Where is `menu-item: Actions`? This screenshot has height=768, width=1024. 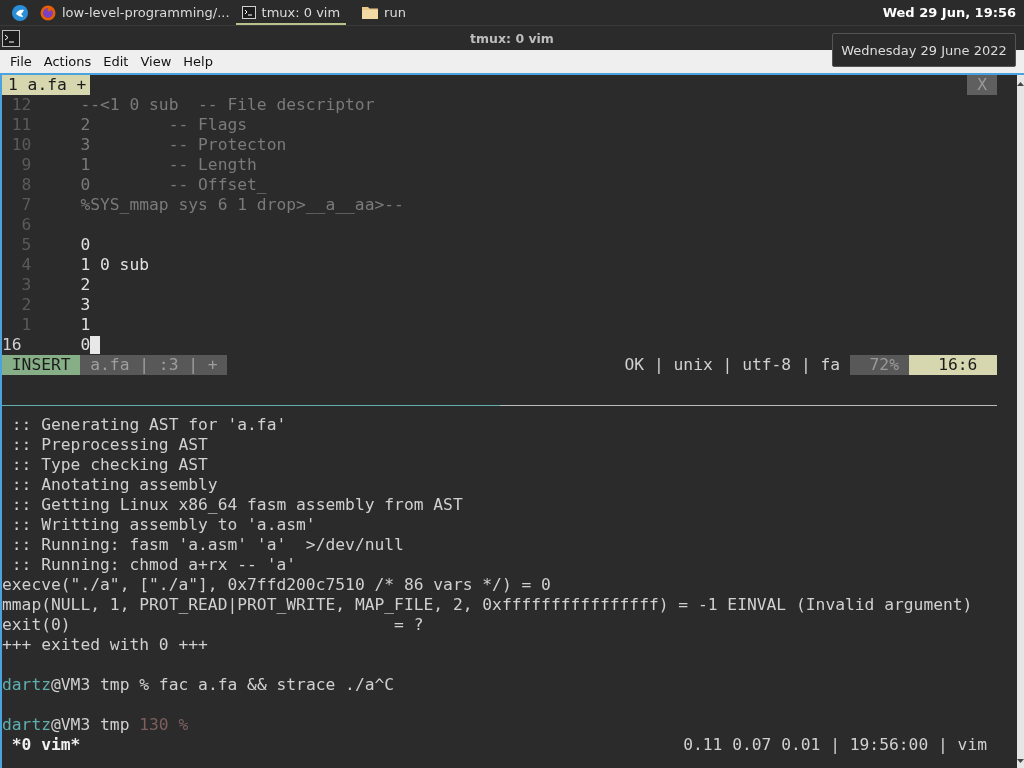
menu-item: Actions is located at coordinates (67, 61).